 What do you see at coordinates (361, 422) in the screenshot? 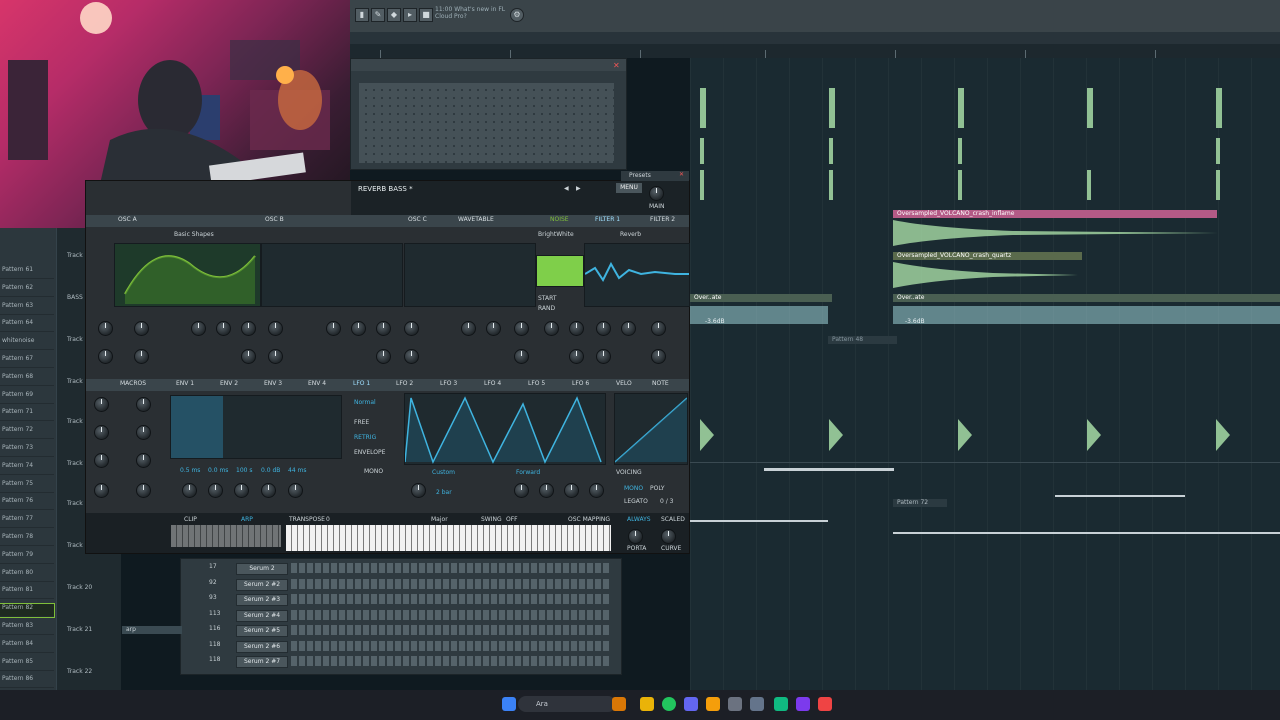
I see `lfo-option-free: FREE` at bounding box center [361, 422].